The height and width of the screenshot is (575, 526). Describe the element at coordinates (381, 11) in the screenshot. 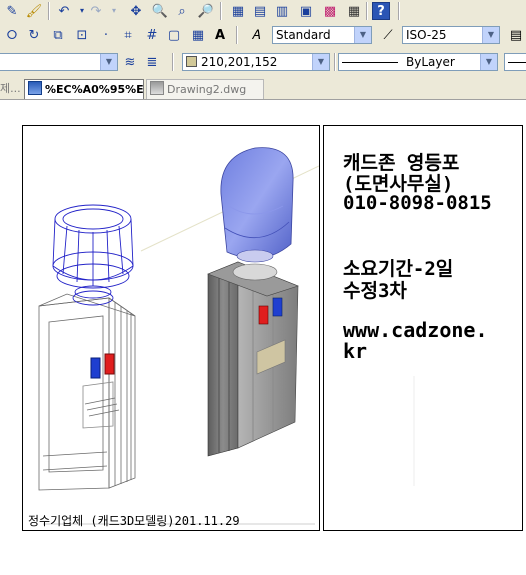

I see `help-icon: ?` at that location.